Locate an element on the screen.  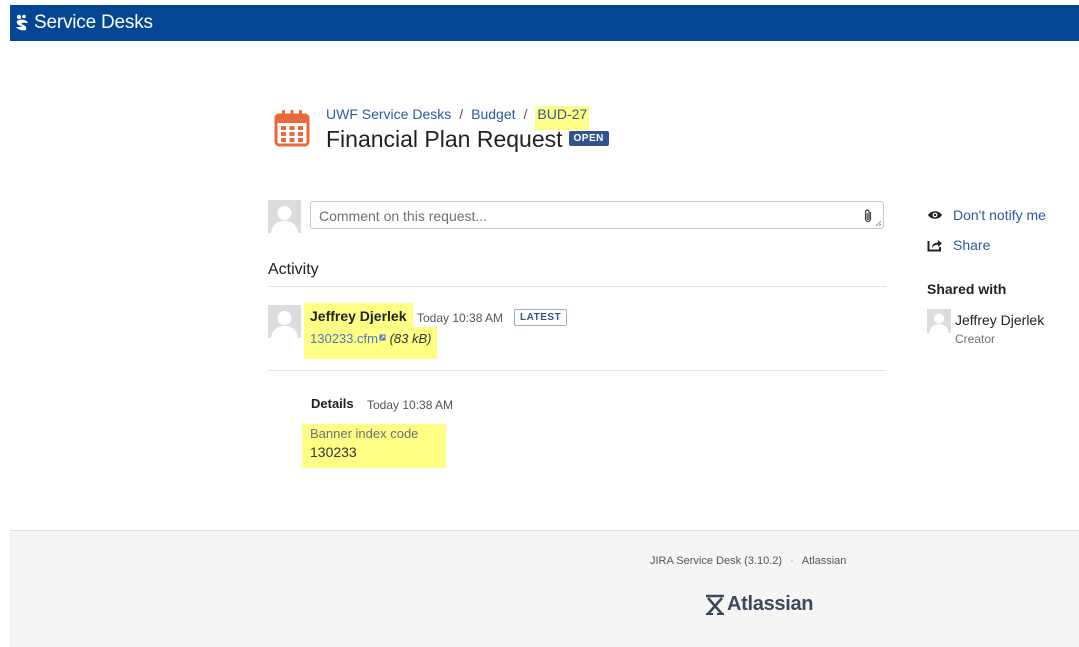
activity-timestamp: Today 10:38 AM is located at coordinates (460, 318).